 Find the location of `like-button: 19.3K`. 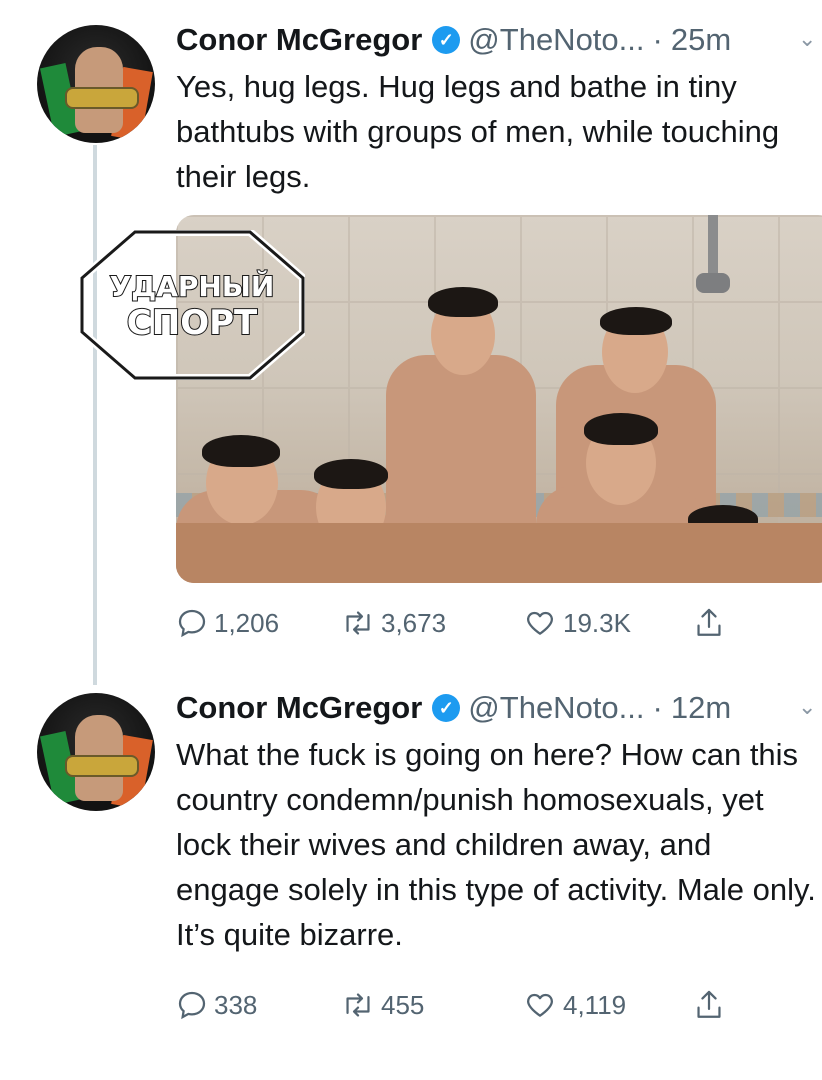

like-button: 19.3K is located at coordinates (577, 623).